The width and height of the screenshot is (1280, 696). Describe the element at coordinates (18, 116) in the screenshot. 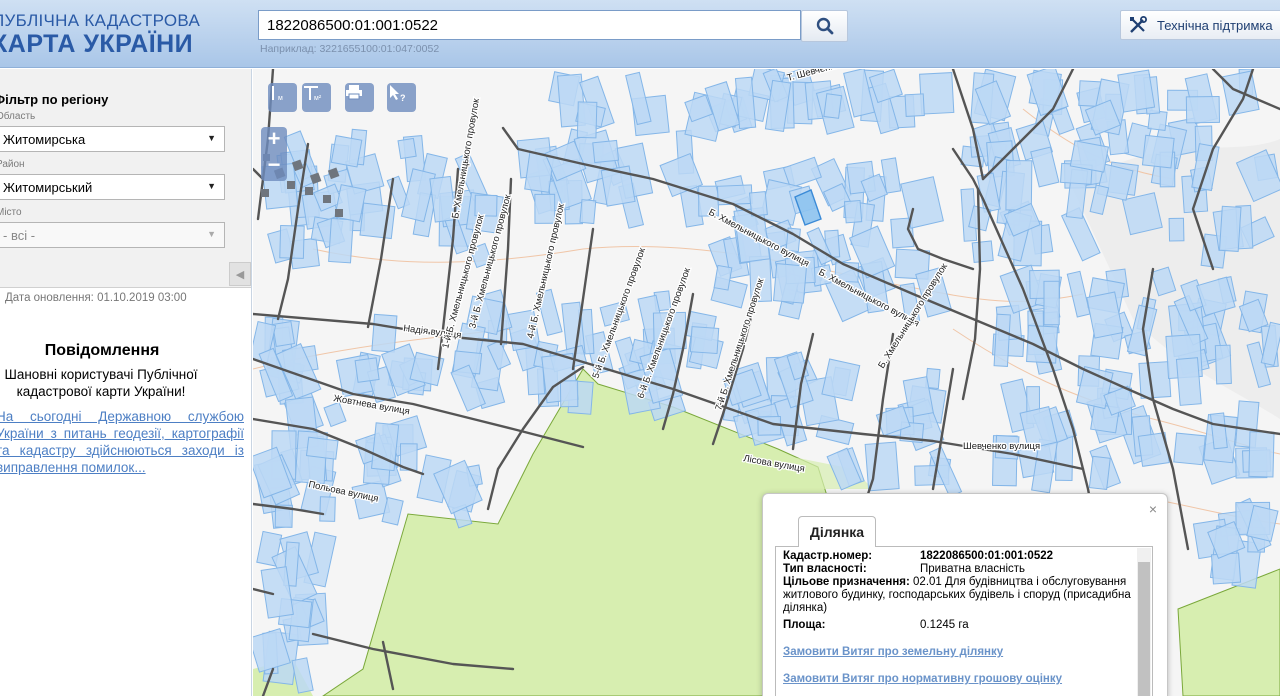

I see `oblast-label: Область` at that location.